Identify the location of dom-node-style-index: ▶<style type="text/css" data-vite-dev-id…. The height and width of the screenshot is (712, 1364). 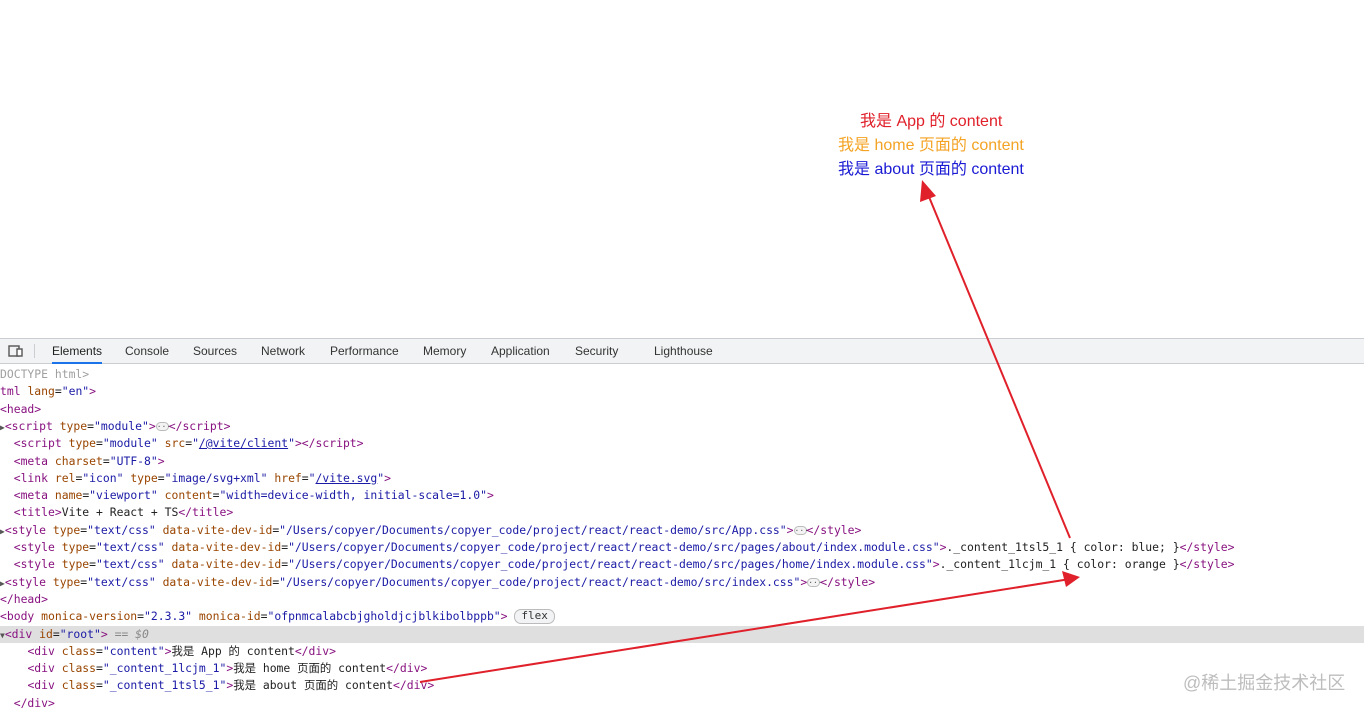
(682, 582).